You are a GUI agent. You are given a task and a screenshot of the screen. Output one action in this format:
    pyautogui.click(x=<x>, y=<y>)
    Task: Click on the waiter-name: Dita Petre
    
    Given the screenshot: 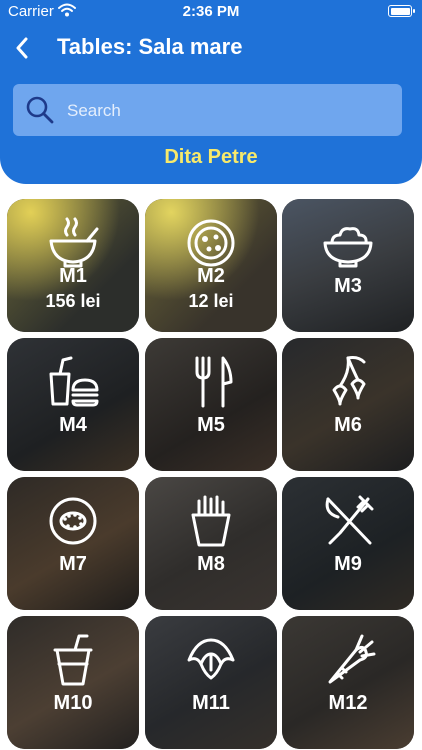 What is the action you would take?
    pyautogui.click(x=211, y=157)
    